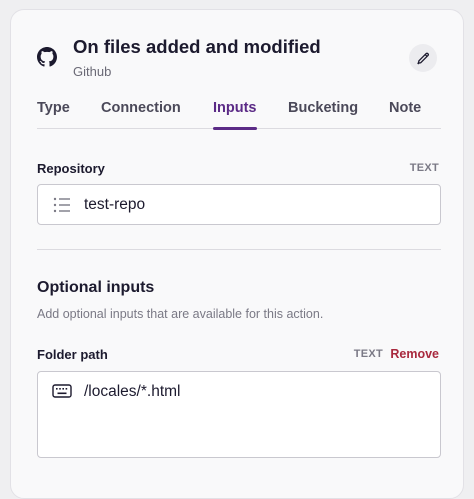  I want to click on trigger-app-name: Github, so click(92, 71).